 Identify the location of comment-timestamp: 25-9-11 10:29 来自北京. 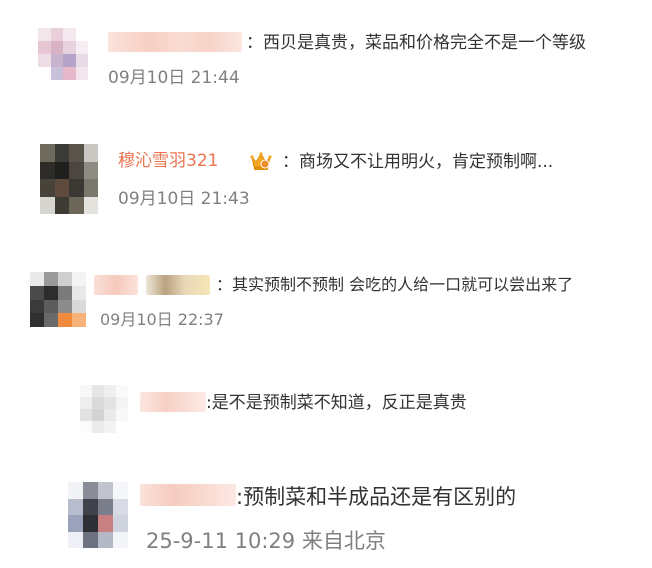
(266, 541).